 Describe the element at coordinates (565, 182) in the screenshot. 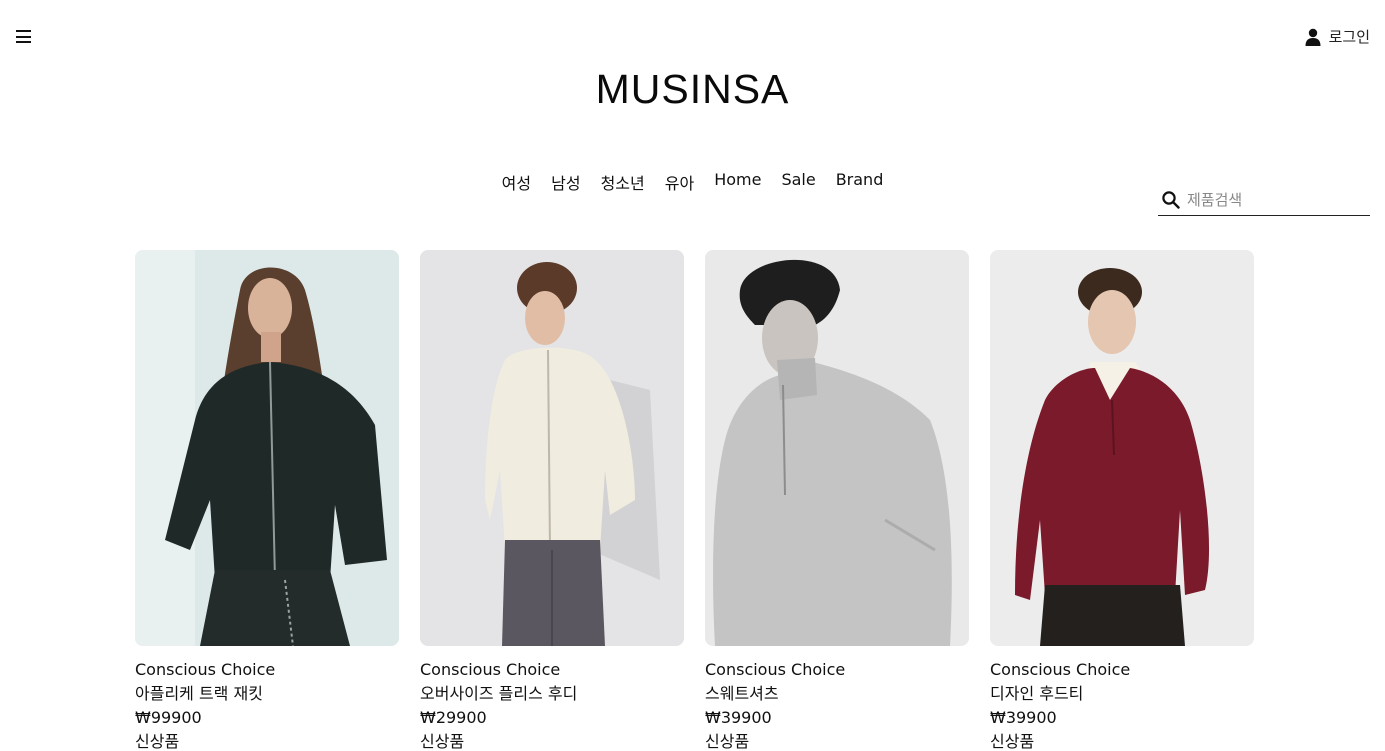

I see `nav-item-men: 남성` at that location.